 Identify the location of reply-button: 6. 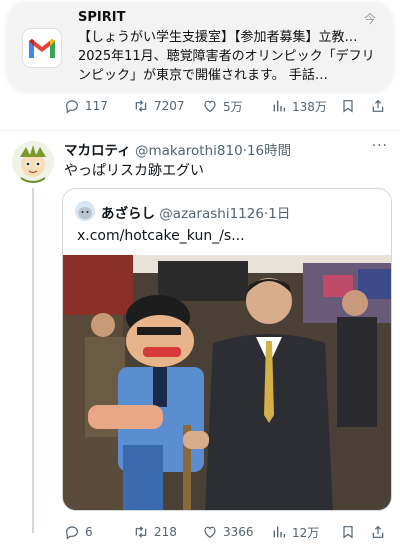
(78, 532).